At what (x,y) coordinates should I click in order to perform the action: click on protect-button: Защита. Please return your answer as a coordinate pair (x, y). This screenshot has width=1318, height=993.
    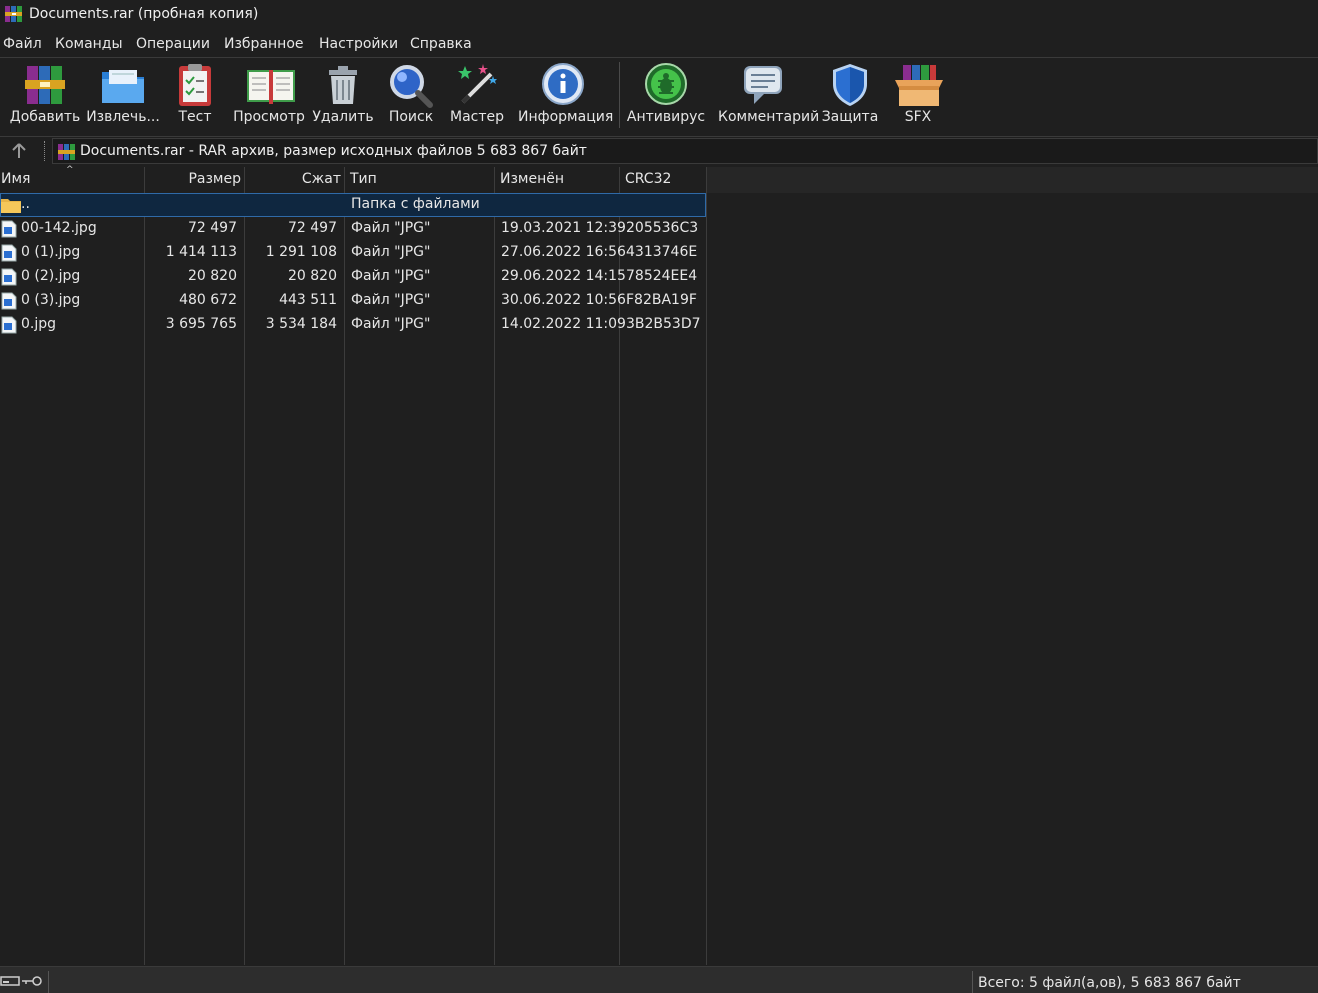
    Looking at the image, I should click on (850, 96).